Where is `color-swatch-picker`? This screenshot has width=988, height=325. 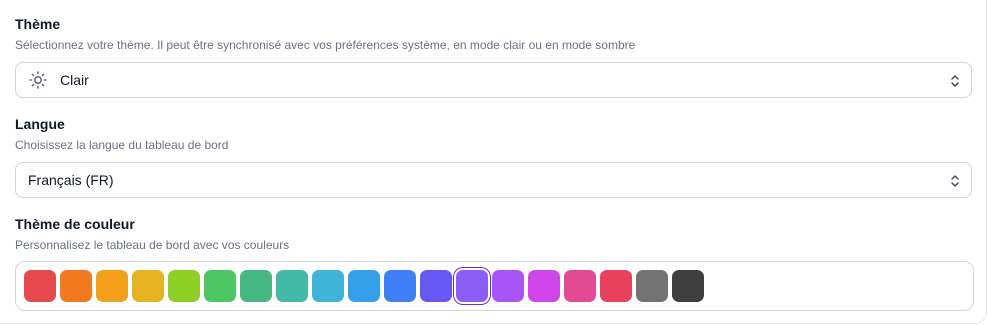
color-swatch-picker is located at coordinates (494, 286).